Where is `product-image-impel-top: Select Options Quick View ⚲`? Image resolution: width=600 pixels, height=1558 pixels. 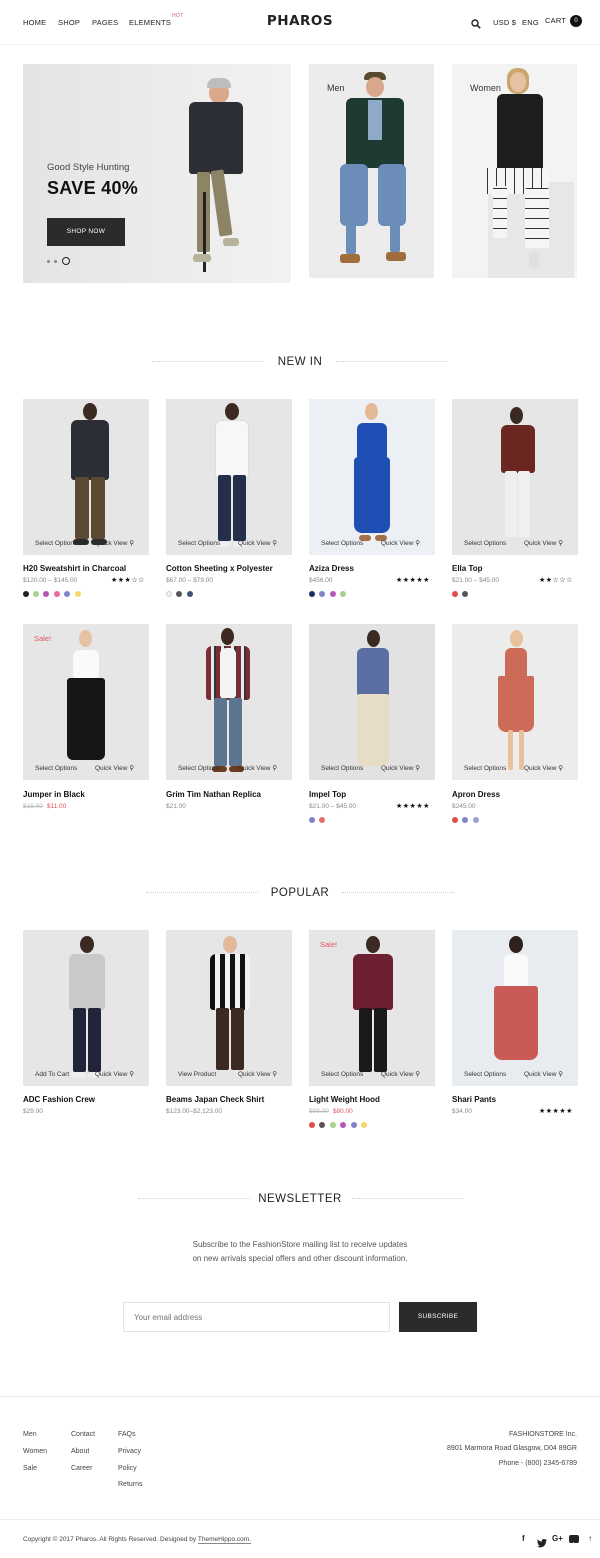 product-image-impel-top: Select Options Quick View ⚲ is located at coordinates (372, 702).